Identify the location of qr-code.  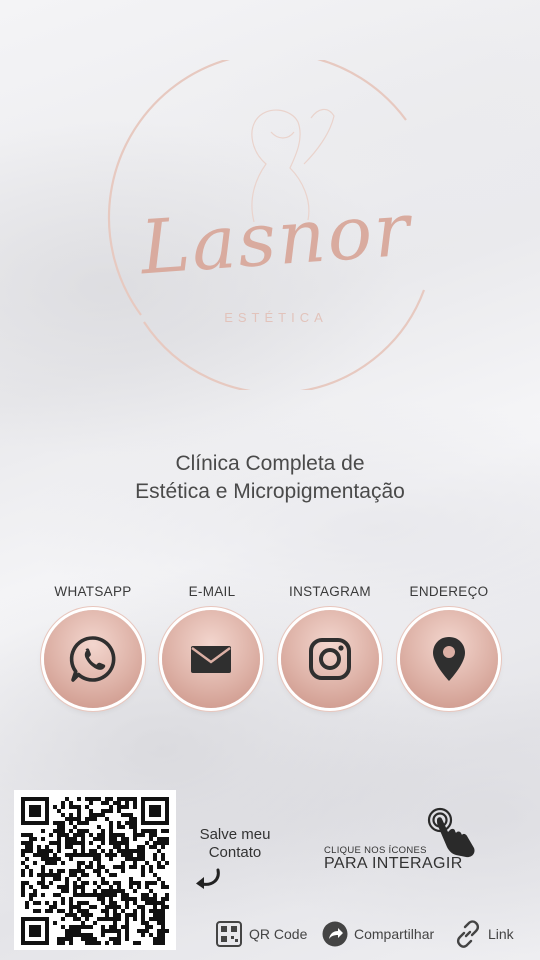
(95, 870).